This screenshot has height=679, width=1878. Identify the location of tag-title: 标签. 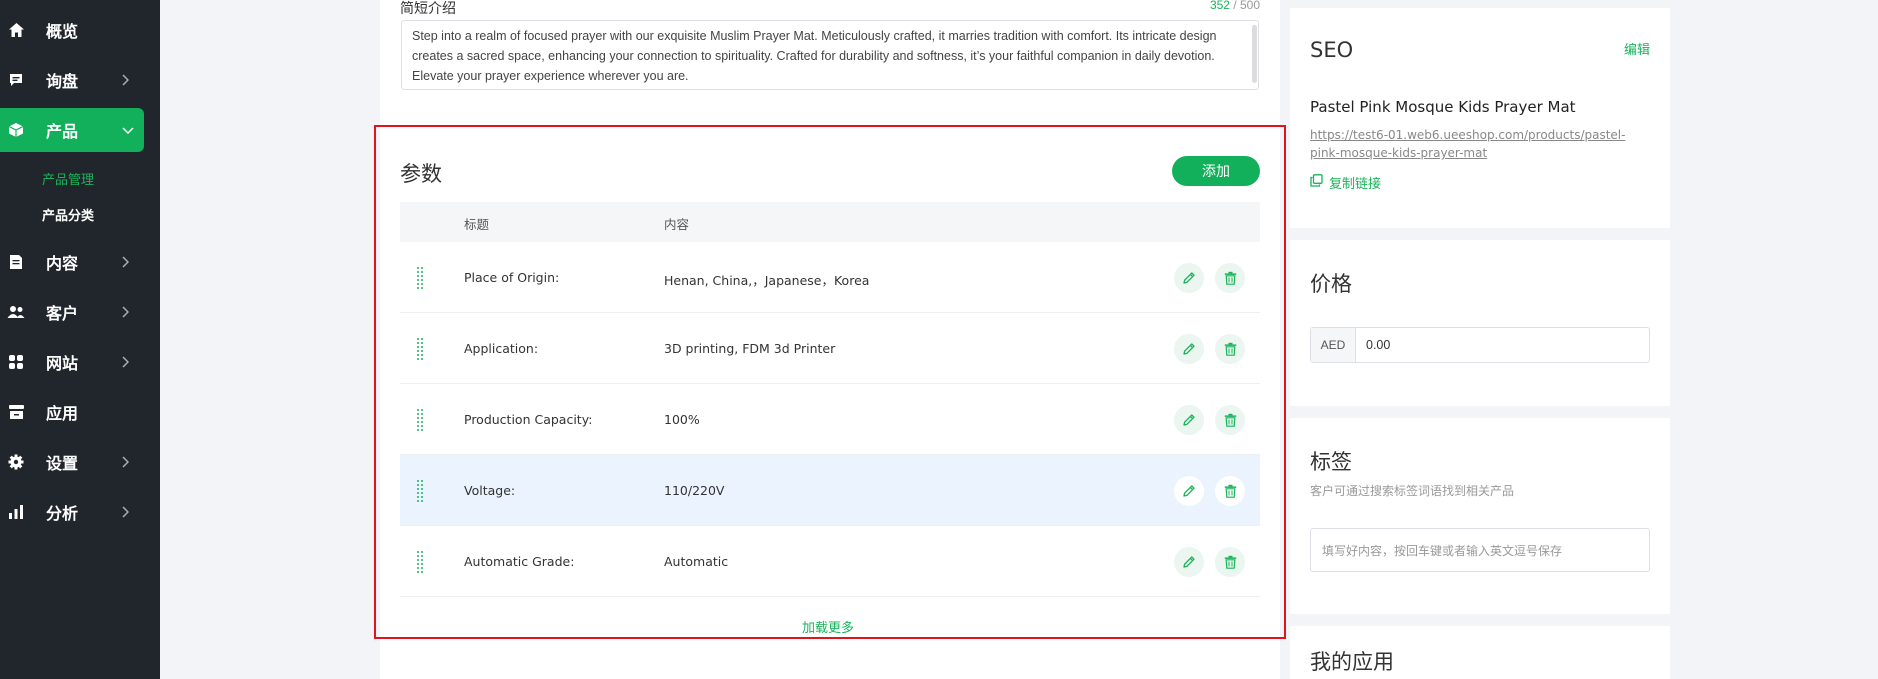
(1331, 462).